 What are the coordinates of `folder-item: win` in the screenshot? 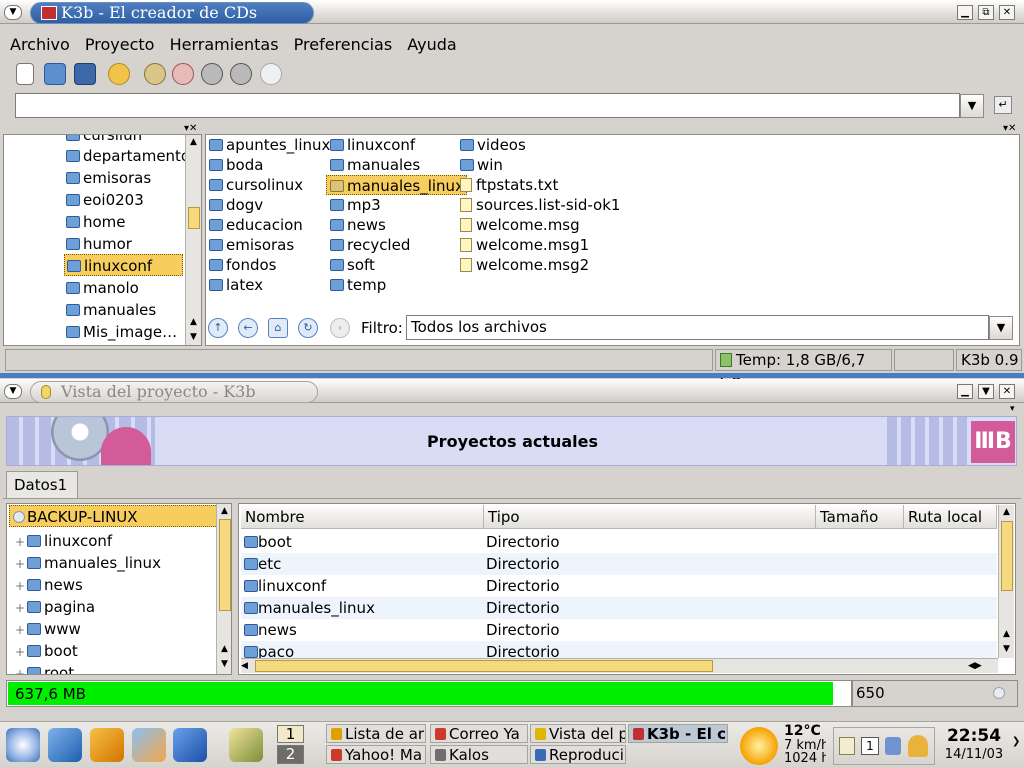 It's located at (481, 165).